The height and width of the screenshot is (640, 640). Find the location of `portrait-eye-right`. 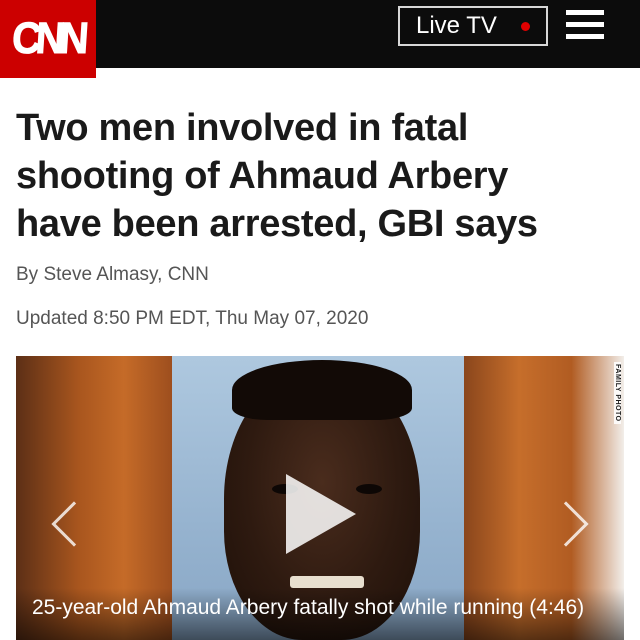

portrait-eye-right is located at coordinates (369, 489).